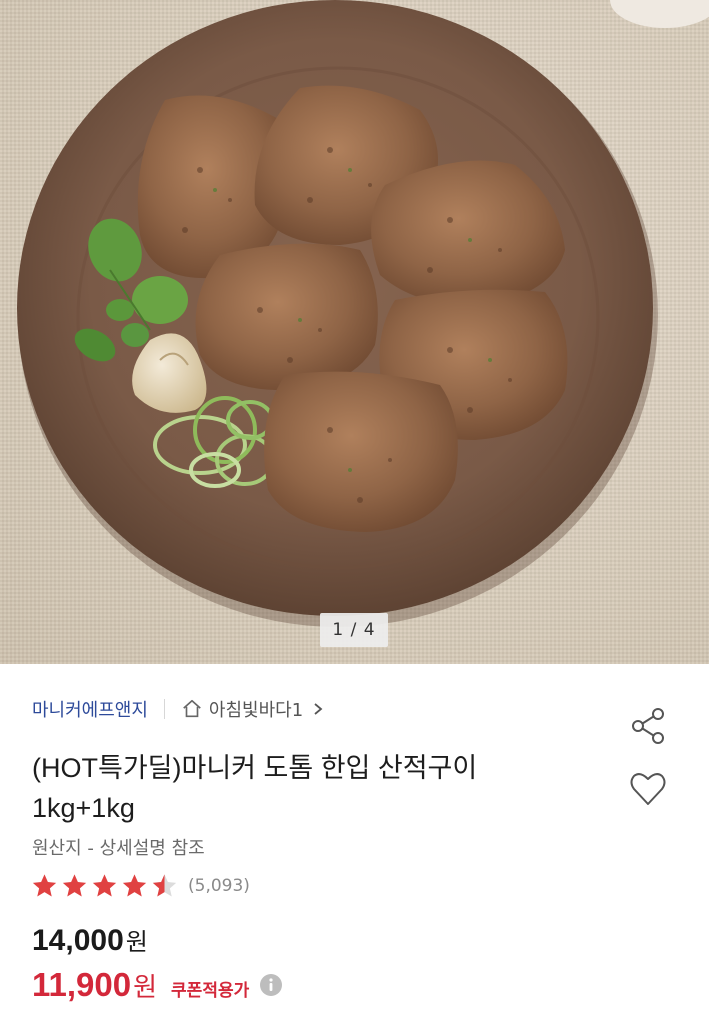  I want to click on brand-row: 마니커에프앤지 아침빛바다1, so click(178, 709).